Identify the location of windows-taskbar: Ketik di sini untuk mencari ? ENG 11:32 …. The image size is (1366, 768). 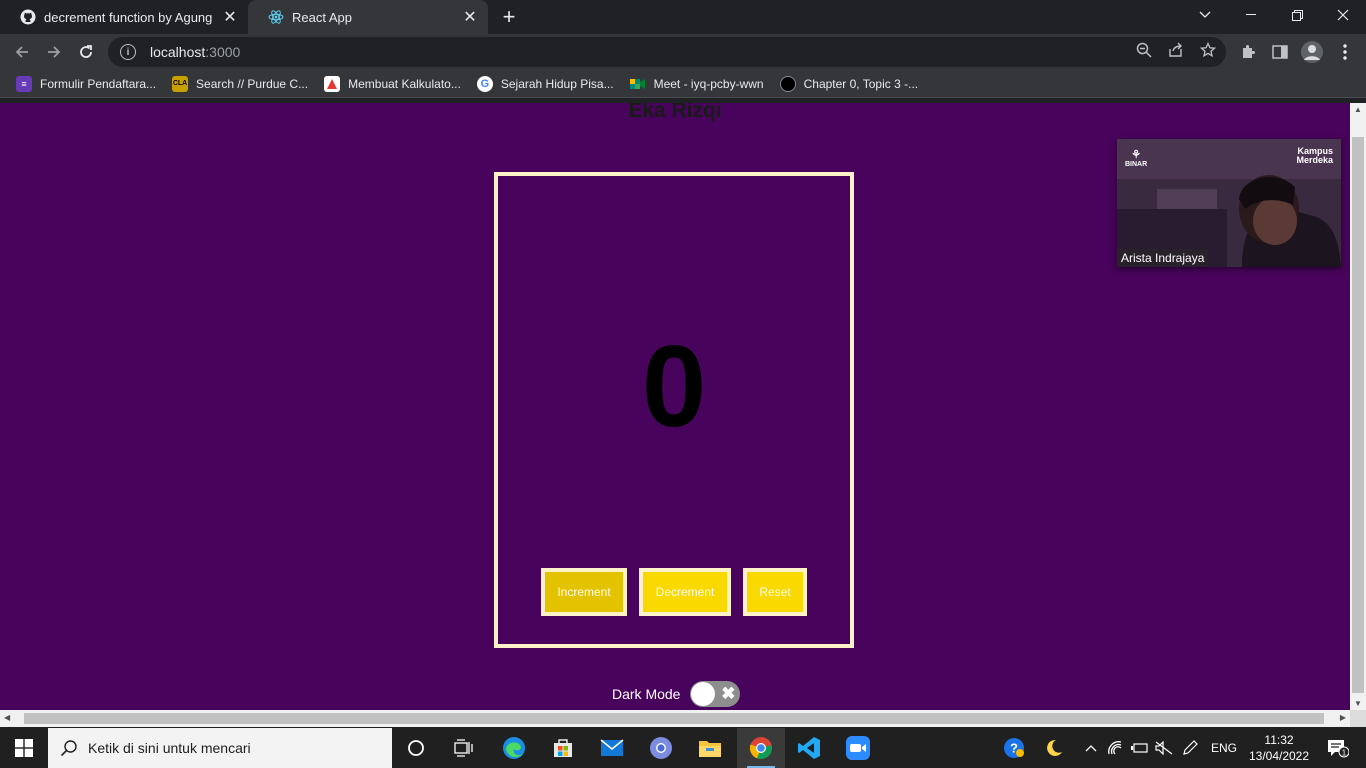
(683, 748).